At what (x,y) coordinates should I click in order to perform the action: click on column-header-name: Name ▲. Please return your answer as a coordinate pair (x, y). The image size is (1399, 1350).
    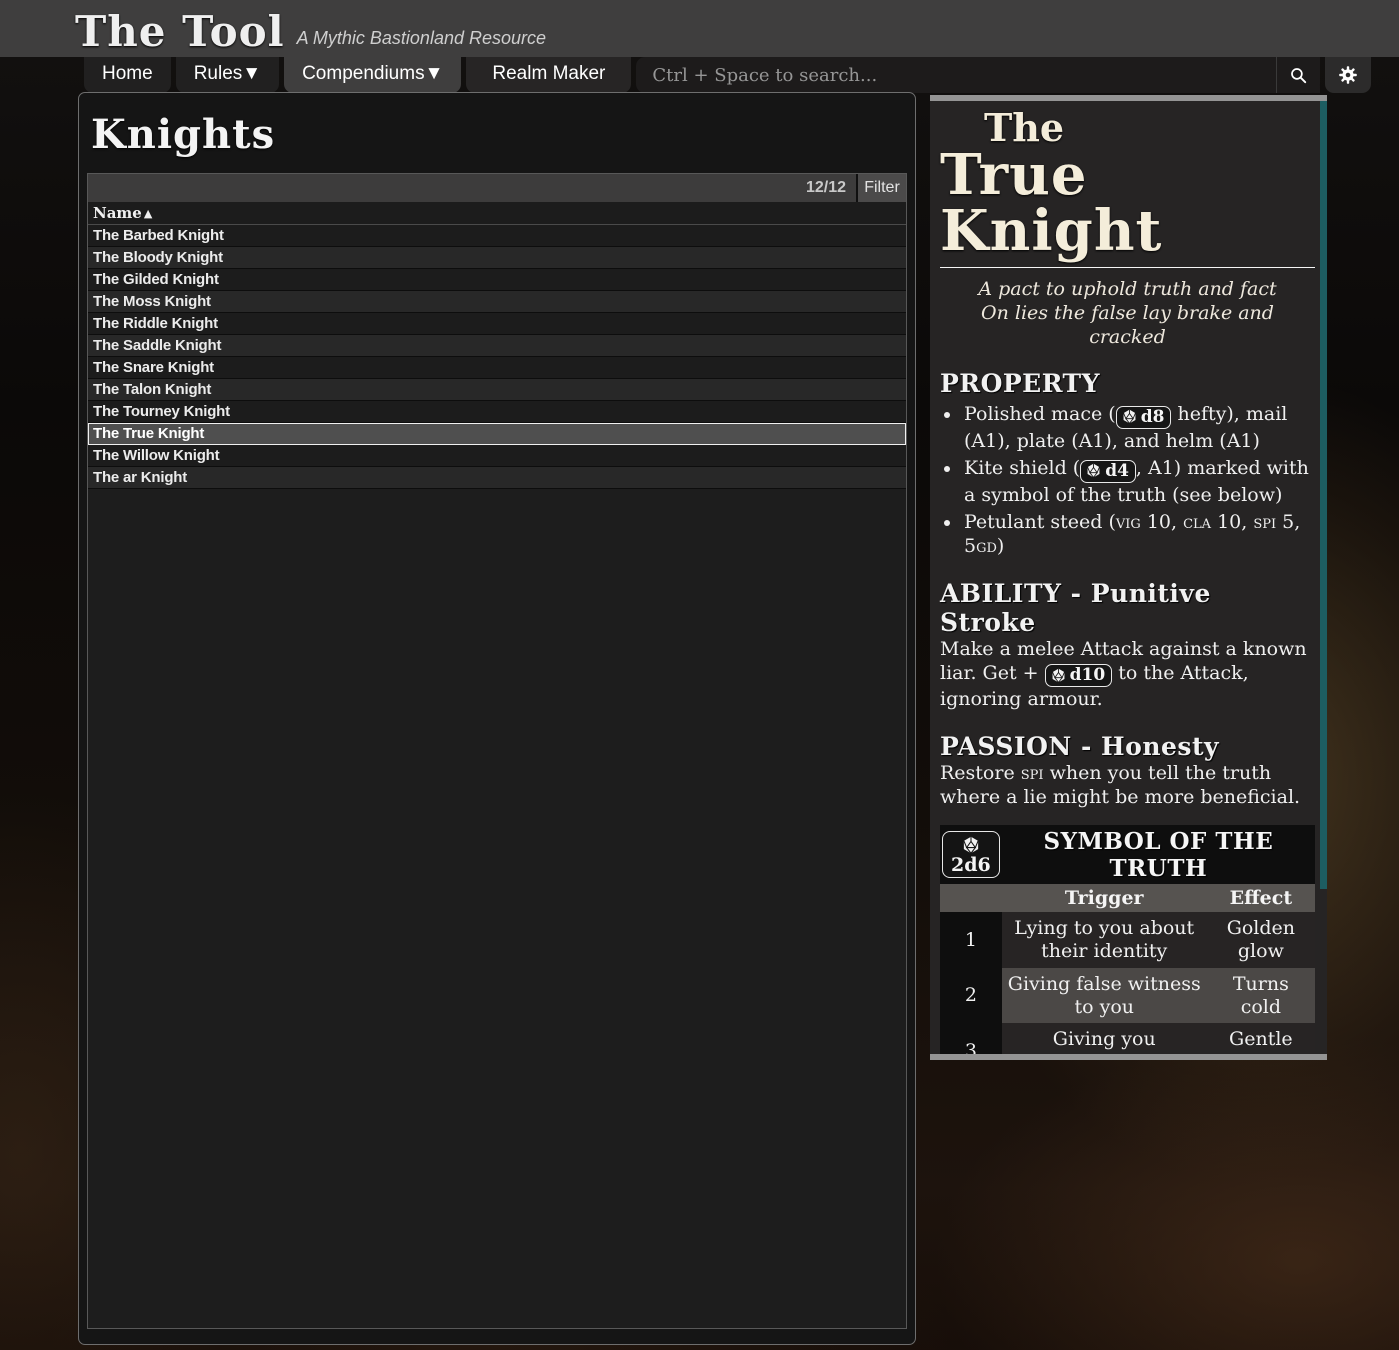
    Looking at the image, I should click on (497, 213).